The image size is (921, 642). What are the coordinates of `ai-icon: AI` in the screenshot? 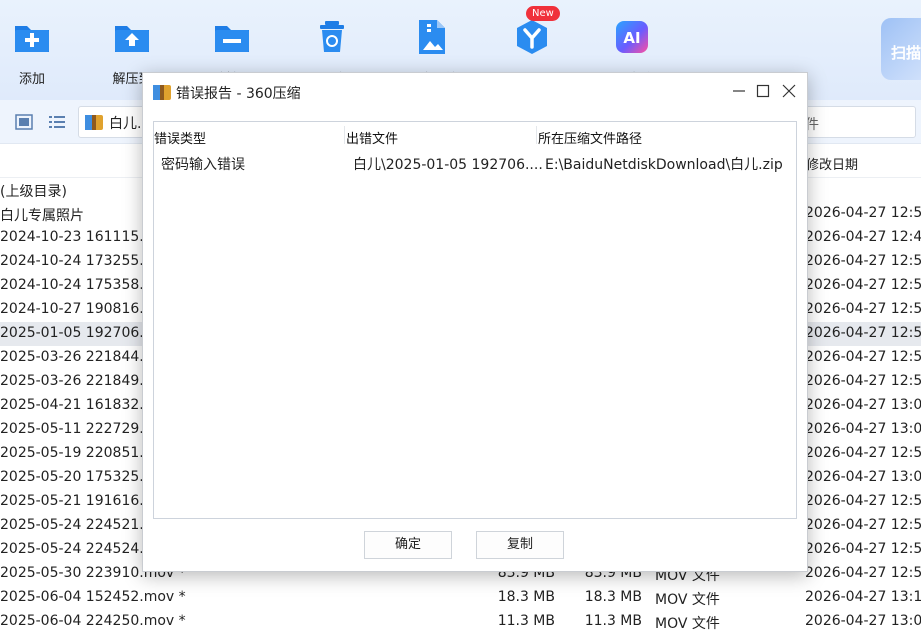 It's located at (632, 37).